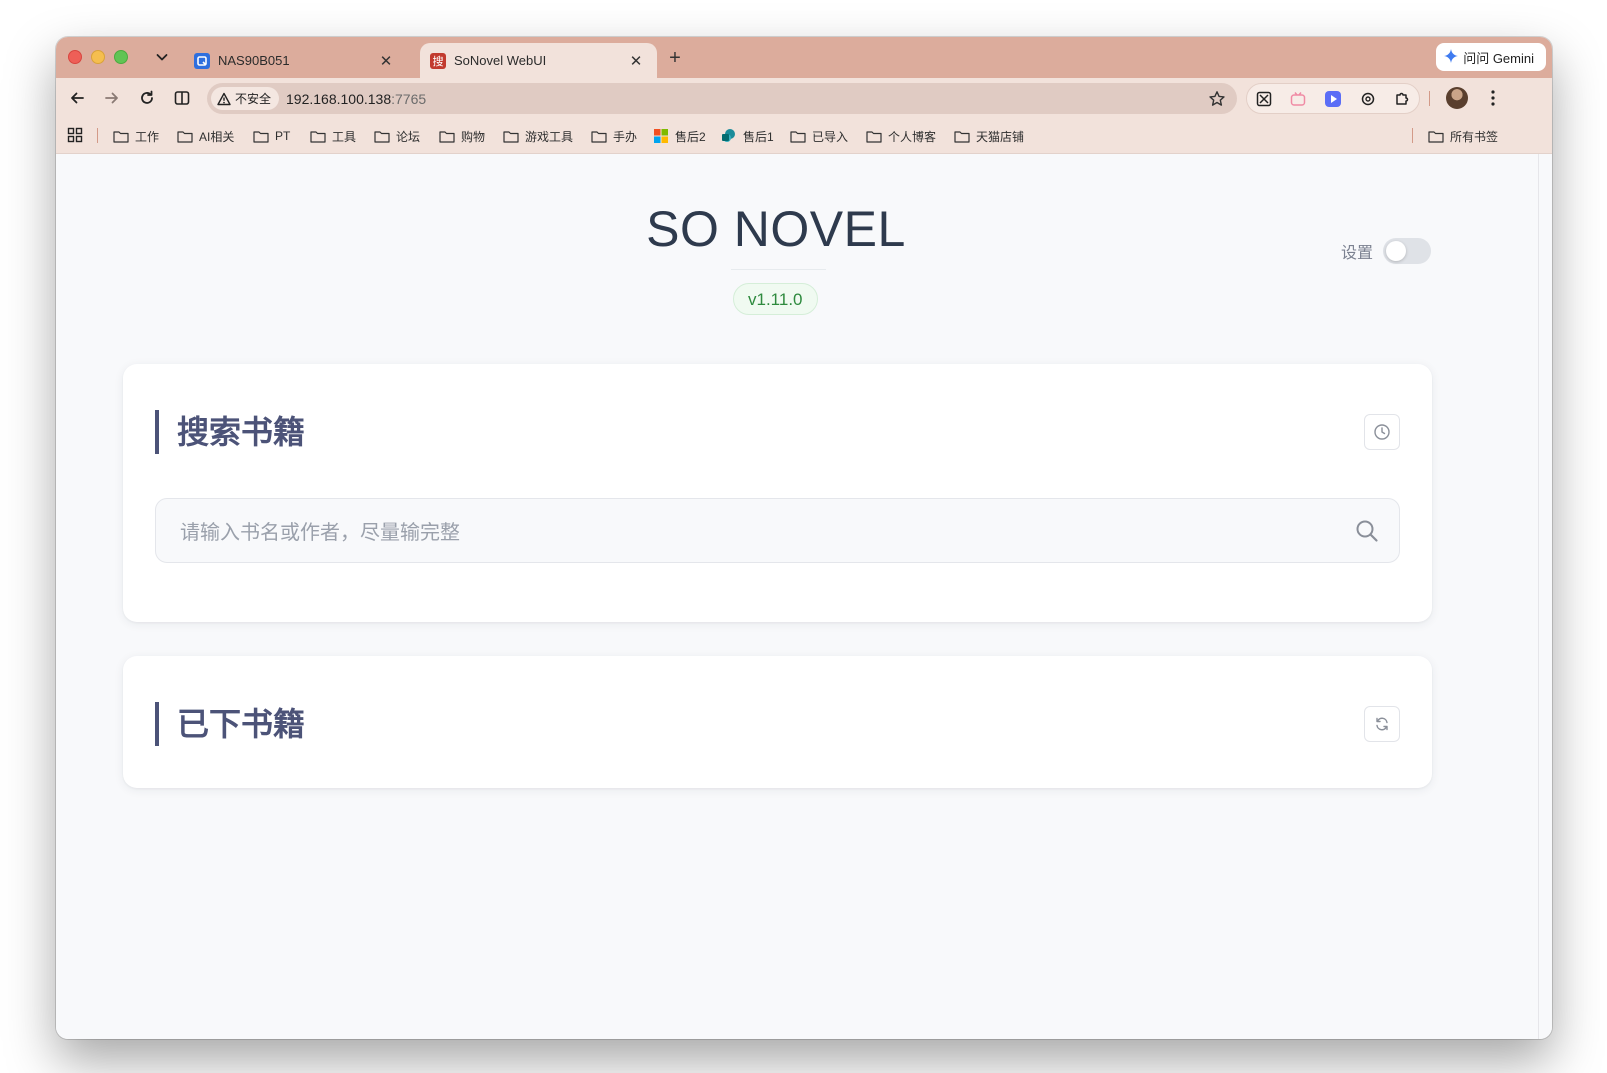 The image size is (1607, 1073). I want to click on bookmark-label: 论坛, so click(408, 136).